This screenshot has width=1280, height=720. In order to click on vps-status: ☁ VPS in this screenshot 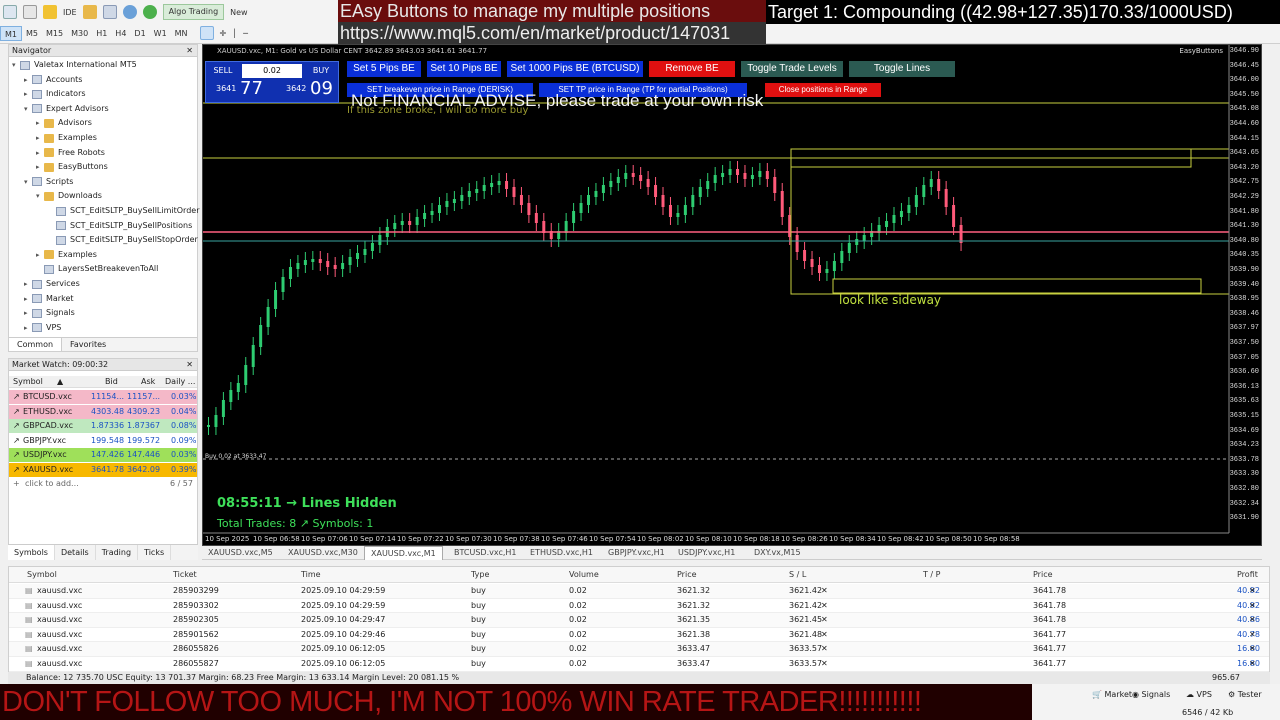, I will do `click(1199, 694)`.